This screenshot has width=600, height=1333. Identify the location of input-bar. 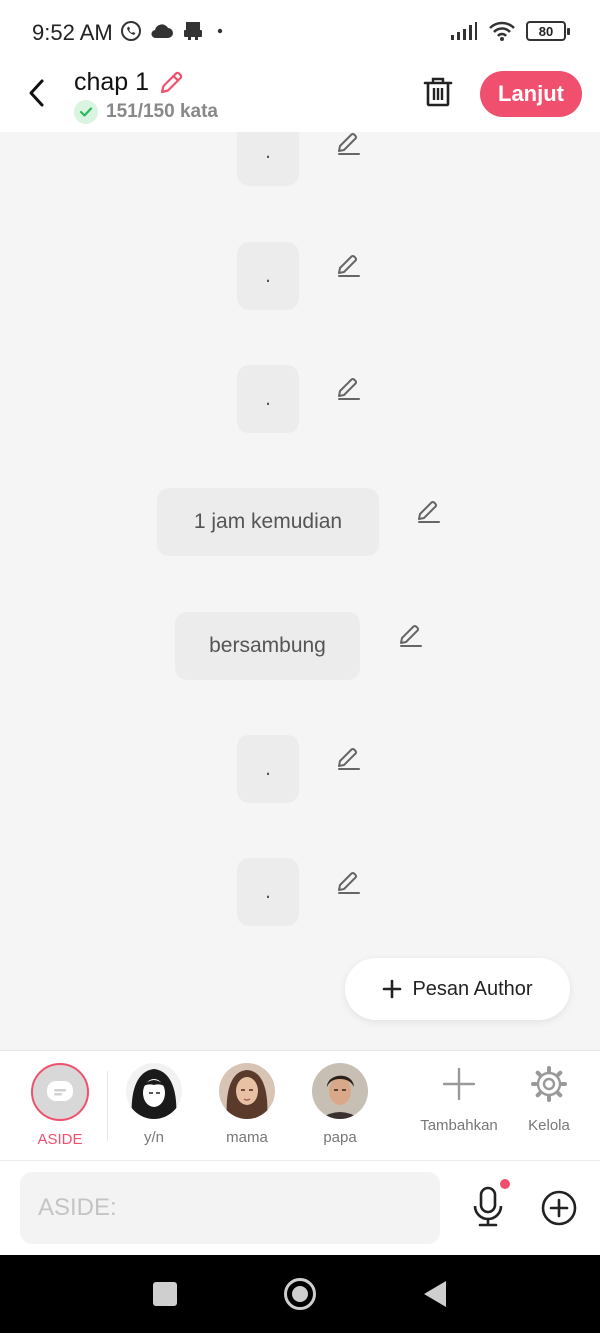
(300, 1207).